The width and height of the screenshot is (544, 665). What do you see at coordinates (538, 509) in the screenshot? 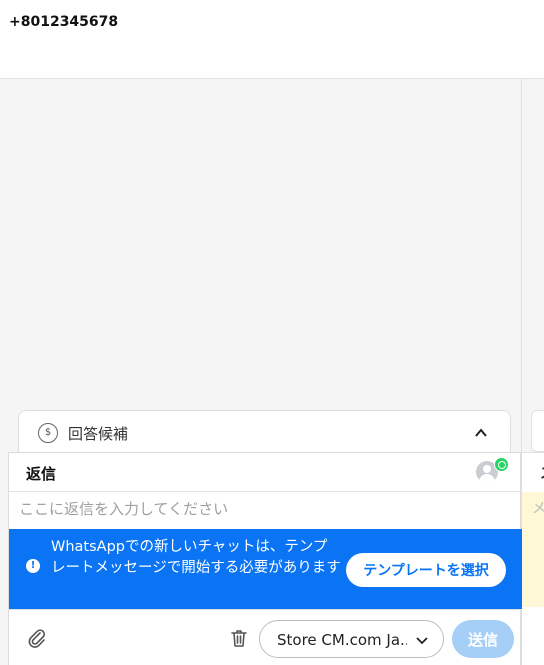
I see `right-note-fragment: メ` at bounding box center [538, 509].